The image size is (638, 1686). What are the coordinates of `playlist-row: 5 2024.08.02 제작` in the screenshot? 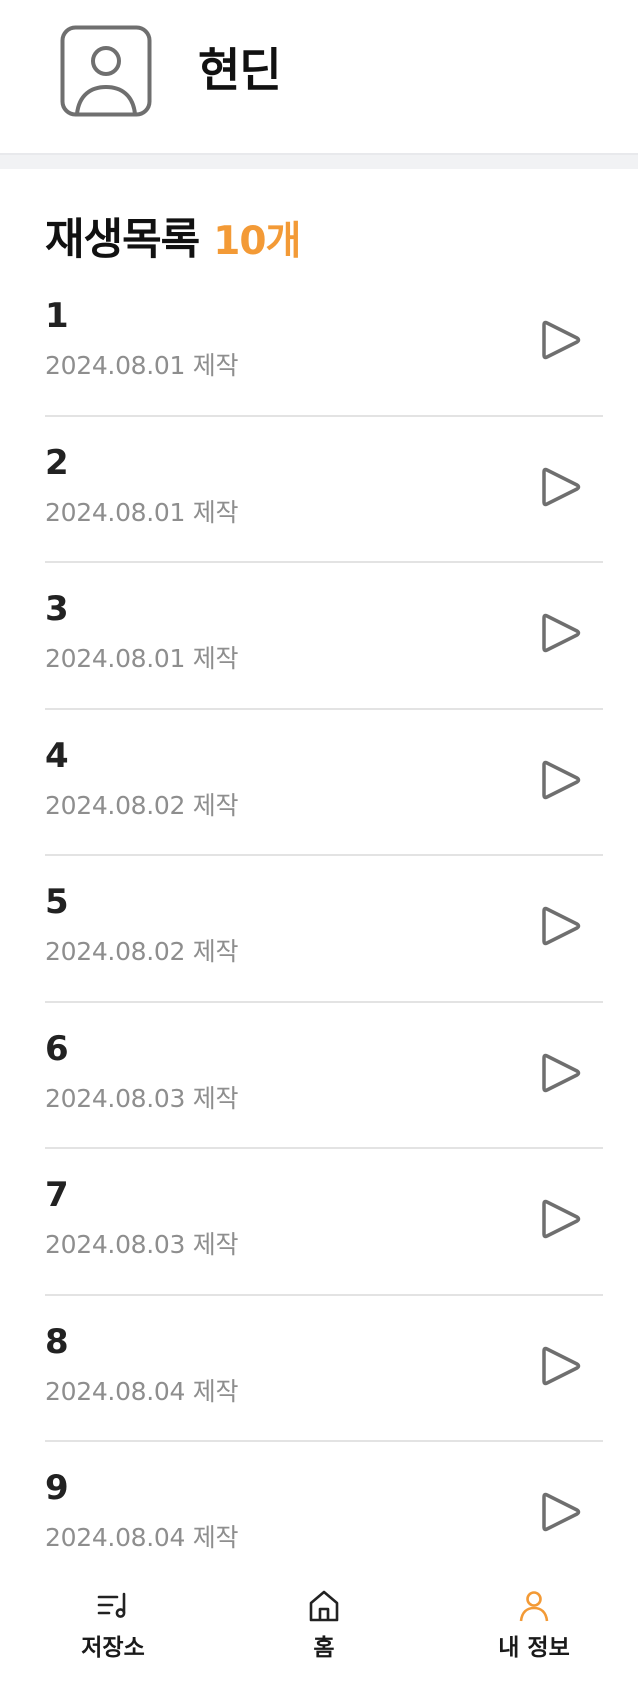 It's located at (324, 929).